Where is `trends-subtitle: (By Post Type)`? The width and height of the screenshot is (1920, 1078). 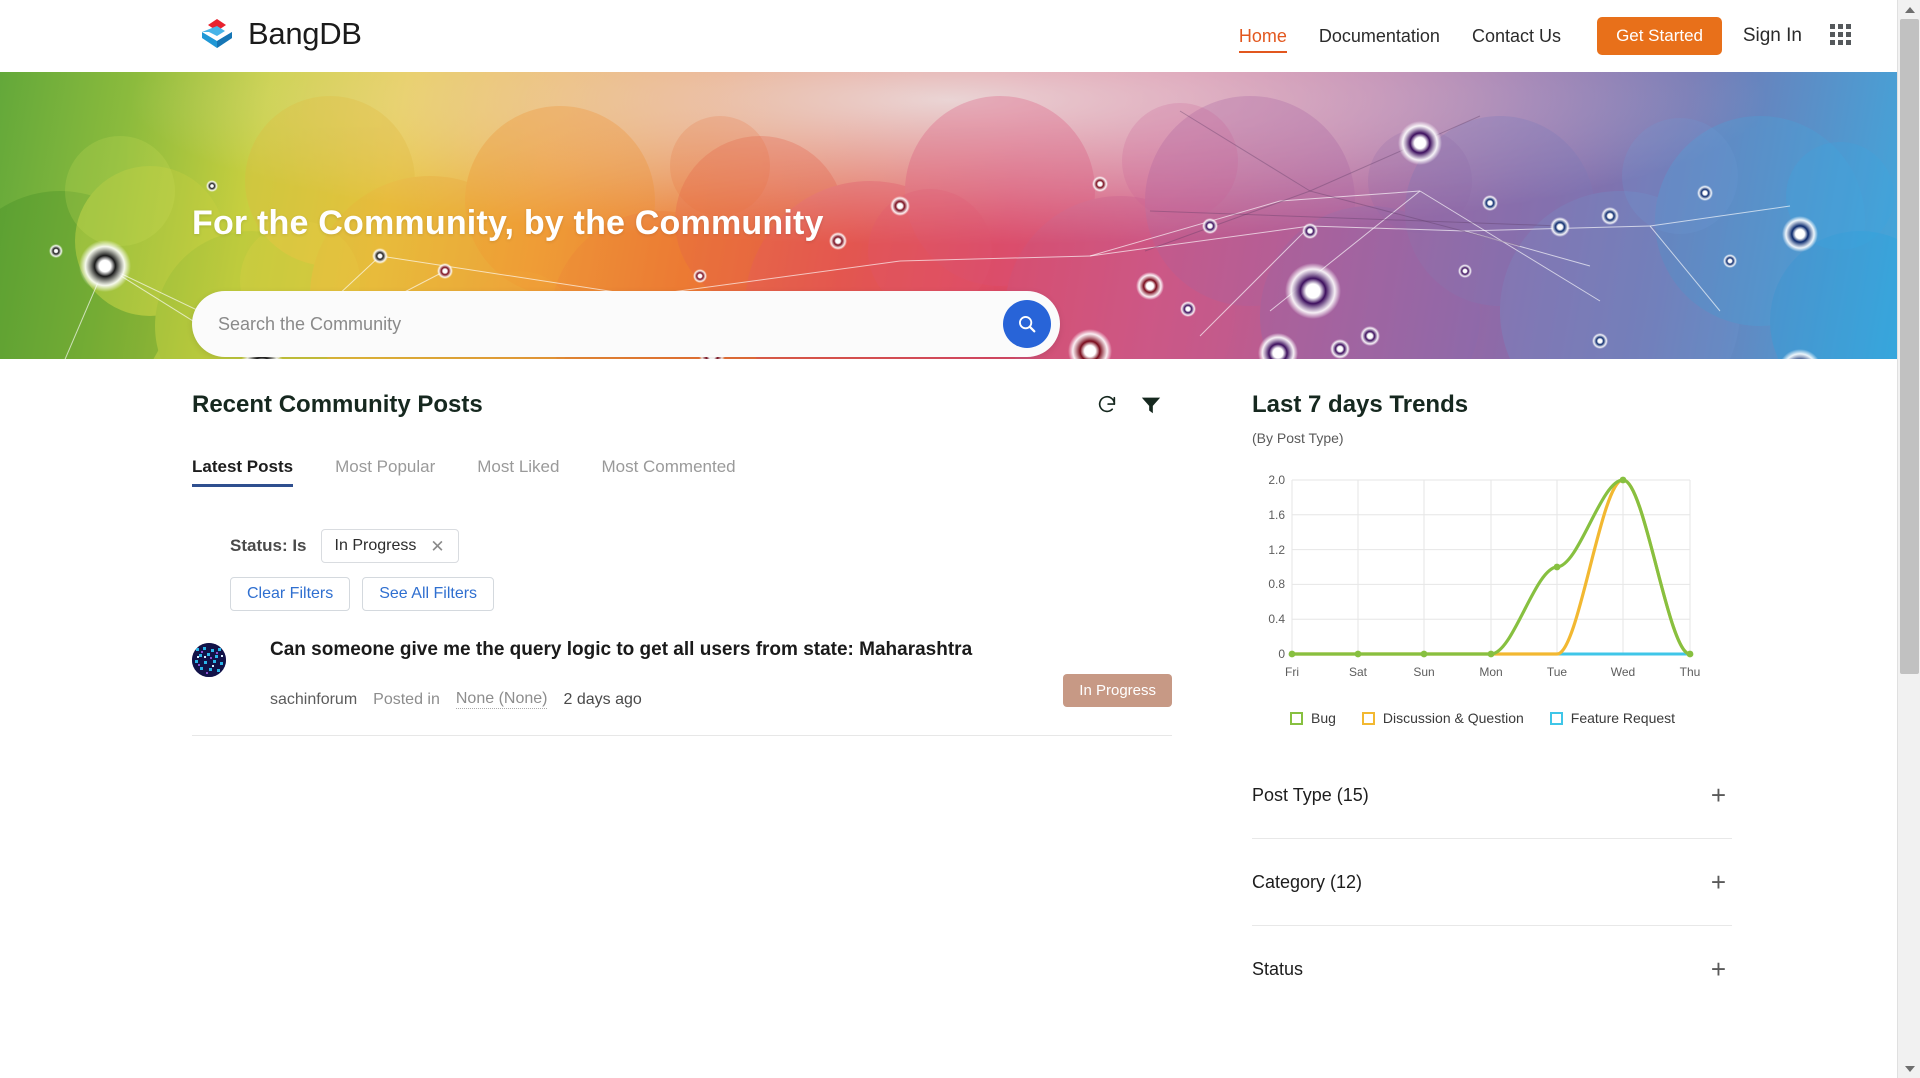 trends-subtitle: (By Post Type) is located at coordinates (1298, 438).